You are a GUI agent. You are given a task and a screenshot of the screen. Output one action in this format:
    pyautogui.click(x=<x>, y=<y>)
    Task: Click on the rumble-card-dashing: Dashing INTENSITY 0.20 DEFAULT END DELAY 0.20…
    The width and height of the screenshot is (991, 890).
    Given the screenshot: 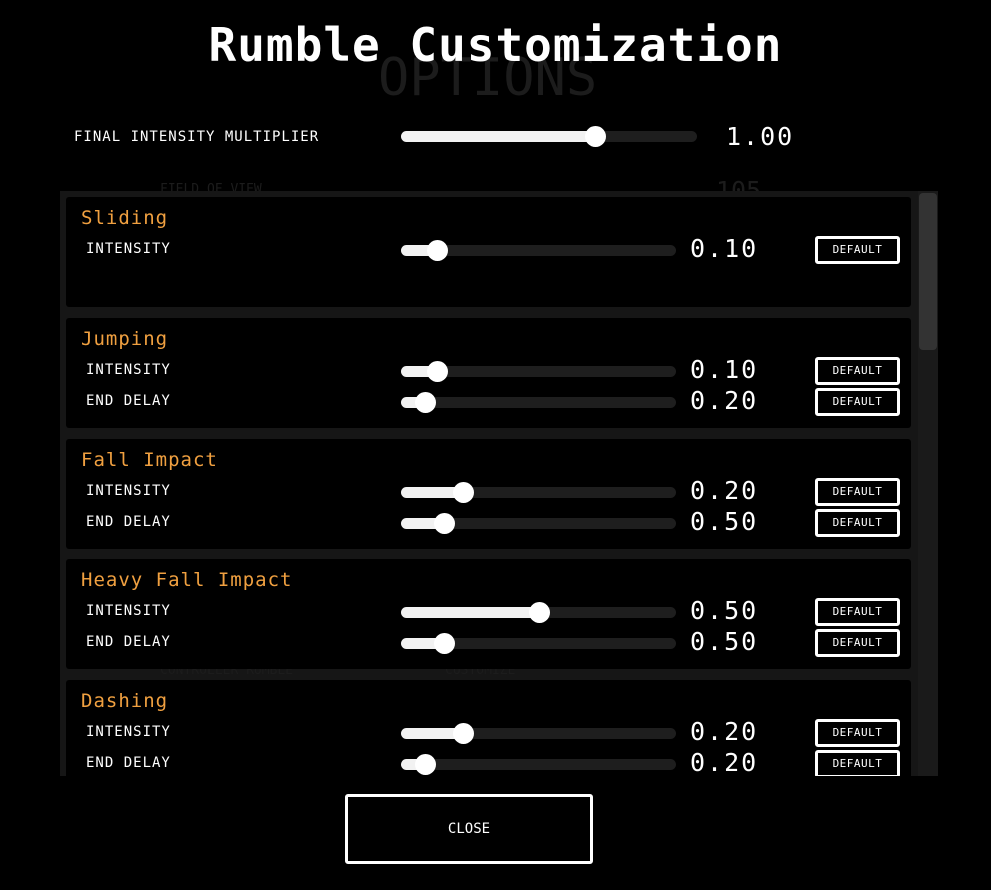 What is the action you would take?
    pyautogui.click(x=488, y=728)
    